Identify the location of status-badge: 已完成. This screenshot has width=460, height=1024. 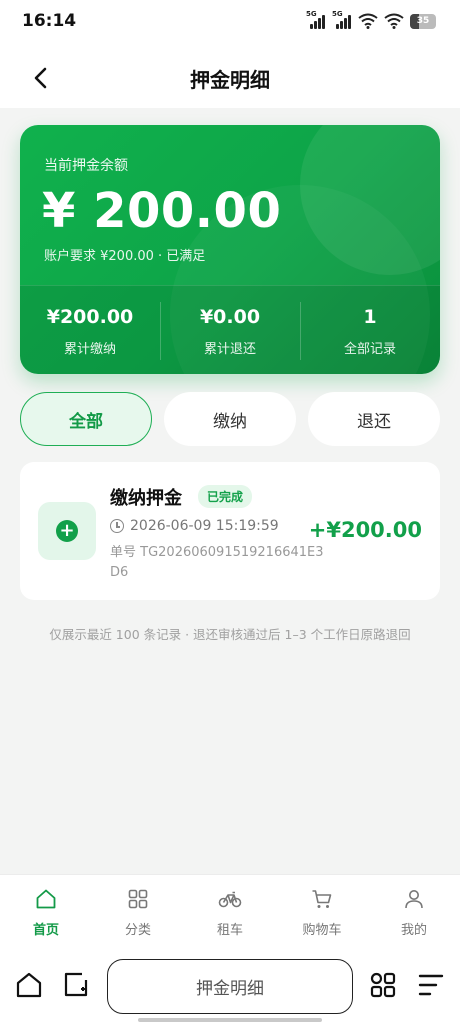
(225, 496).